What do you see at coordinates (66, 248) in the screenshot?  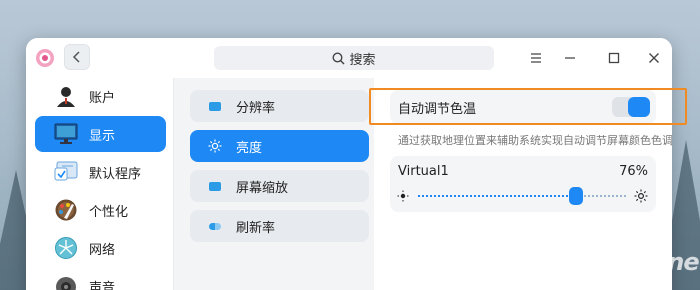 I see `network-icon` at bounding box center [66, 248].